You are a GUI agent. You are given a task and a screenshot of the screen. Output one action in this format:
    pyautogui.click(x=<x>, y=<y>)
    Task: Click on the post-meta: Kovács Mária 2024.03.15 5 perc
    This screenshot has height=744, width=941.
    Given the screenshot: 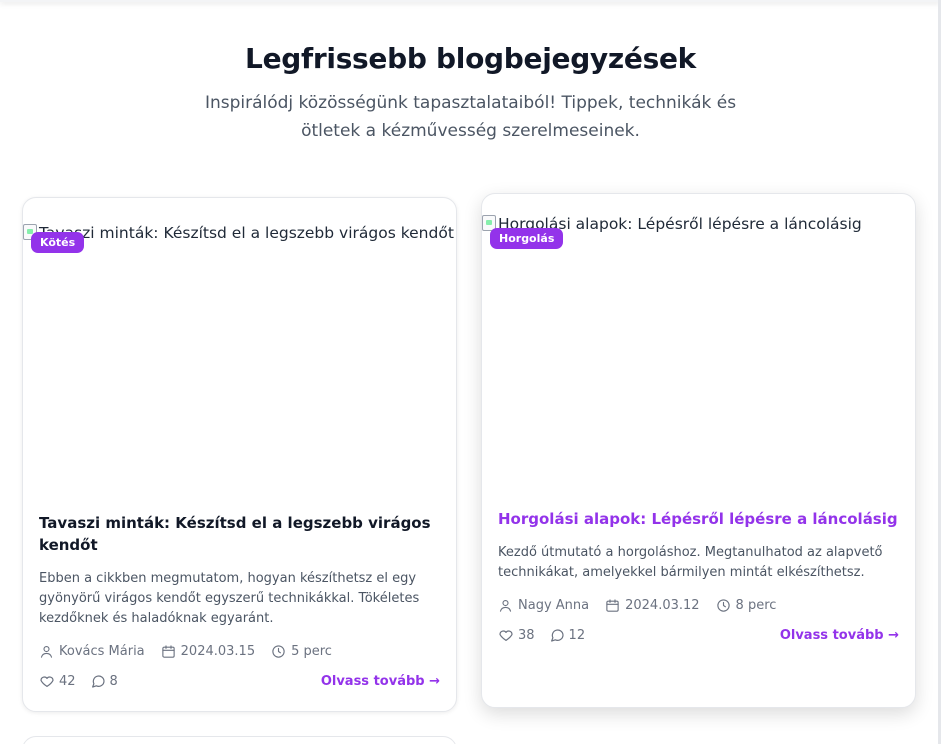 What is the action you would take?
    pyautogui.click(x=239, y=651)
    